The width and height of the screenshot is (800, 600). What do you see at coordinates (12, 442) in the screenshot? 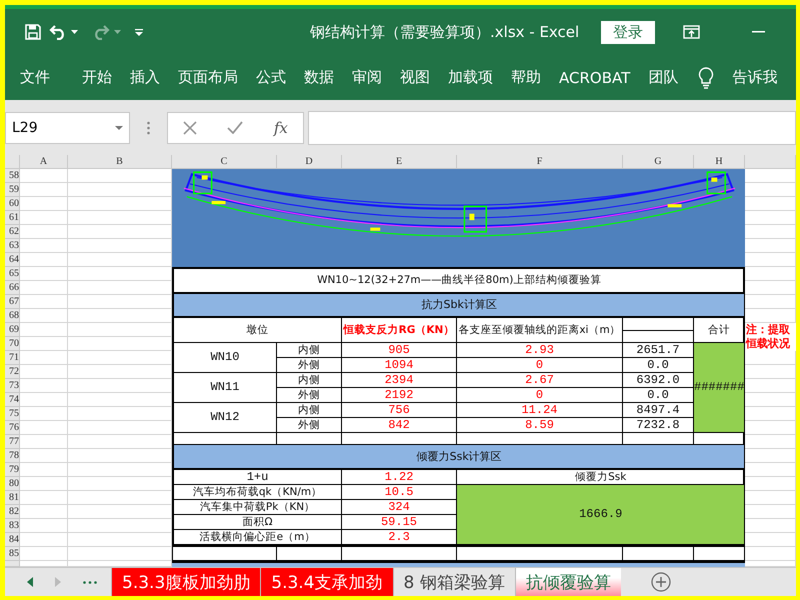
I see `row-header: 77` at bounding box center [12, 442].